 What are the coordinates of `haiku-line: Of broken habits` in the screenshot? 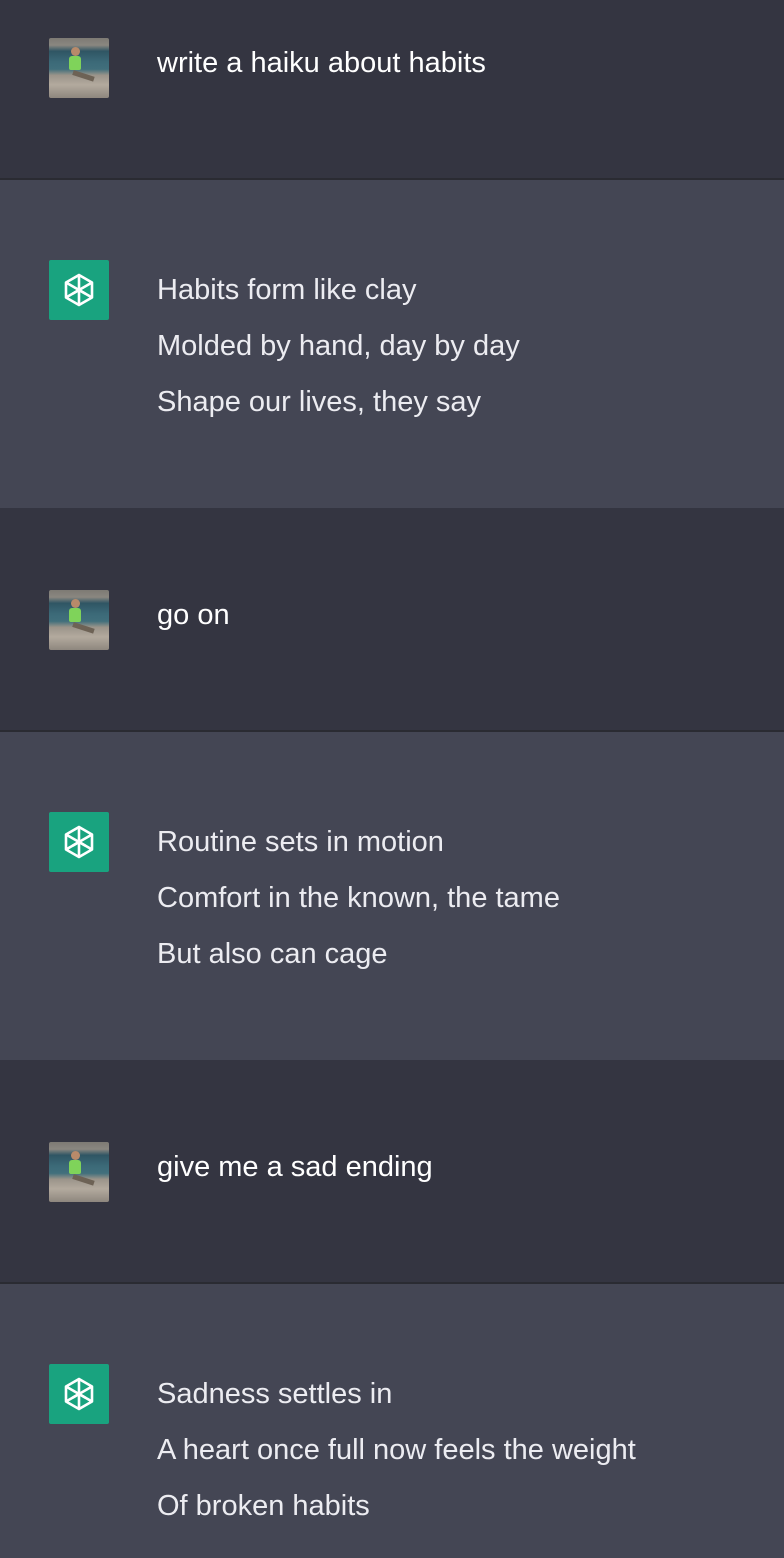 It's located at (263, 1506).